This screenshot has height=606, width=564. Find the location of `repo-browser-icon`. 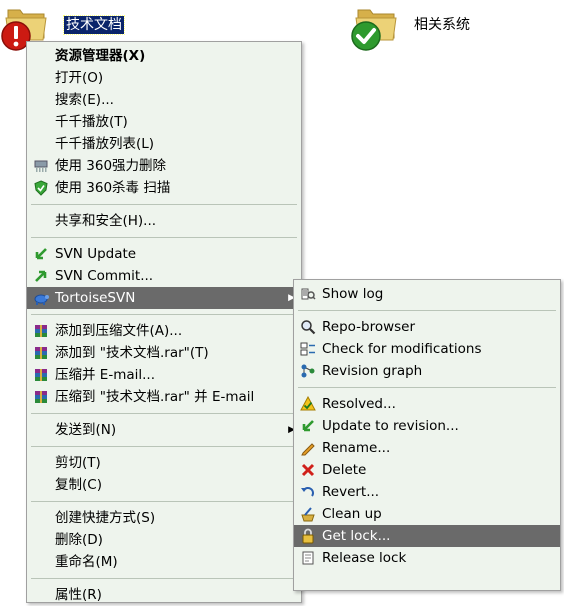

repo-browser-icon is located at coordinates (308, 327).